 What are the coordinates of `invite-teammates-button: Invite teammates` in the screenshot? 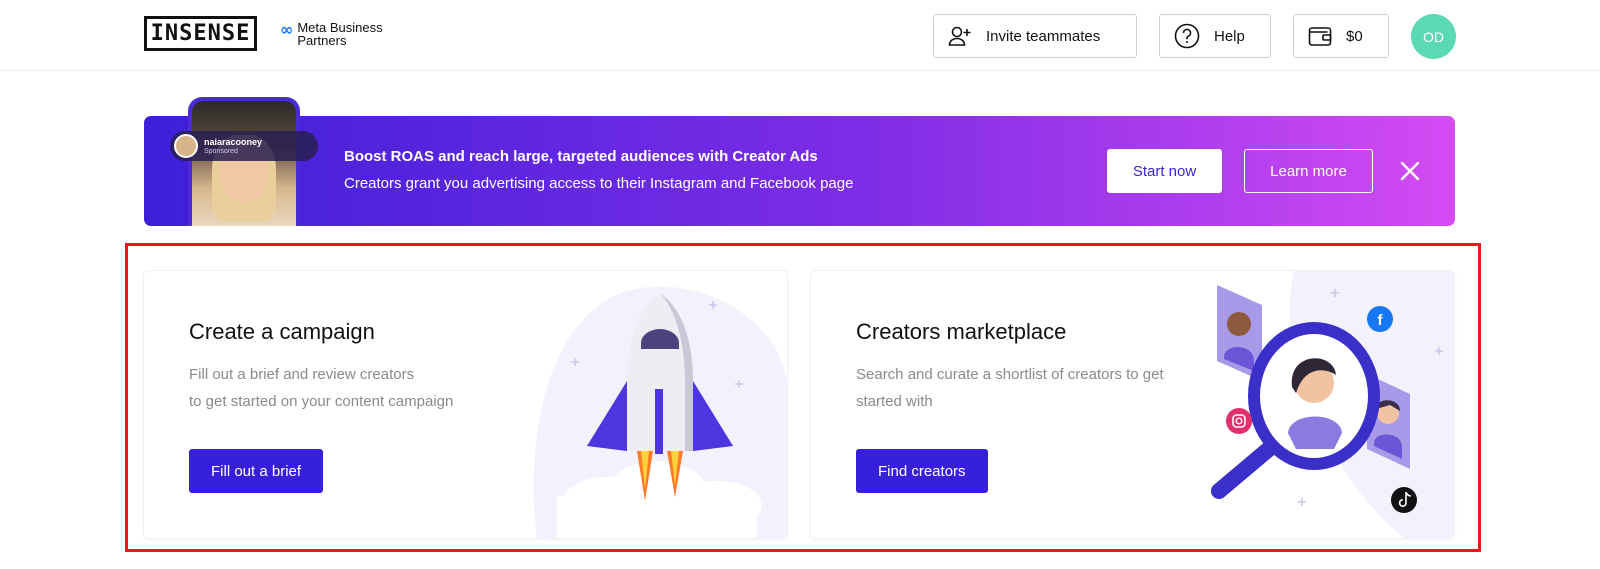 It's located at (1035, 36).